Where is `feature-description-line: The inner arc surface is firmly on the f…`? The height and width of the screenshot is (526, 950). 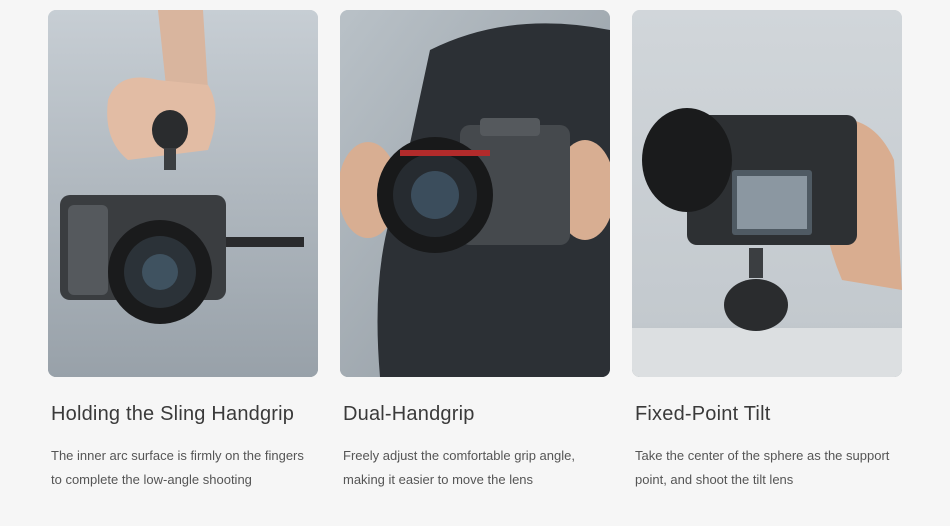 feature-description-line: The inner arc surface is firmly on the f… is located at coordinates (177, 455).